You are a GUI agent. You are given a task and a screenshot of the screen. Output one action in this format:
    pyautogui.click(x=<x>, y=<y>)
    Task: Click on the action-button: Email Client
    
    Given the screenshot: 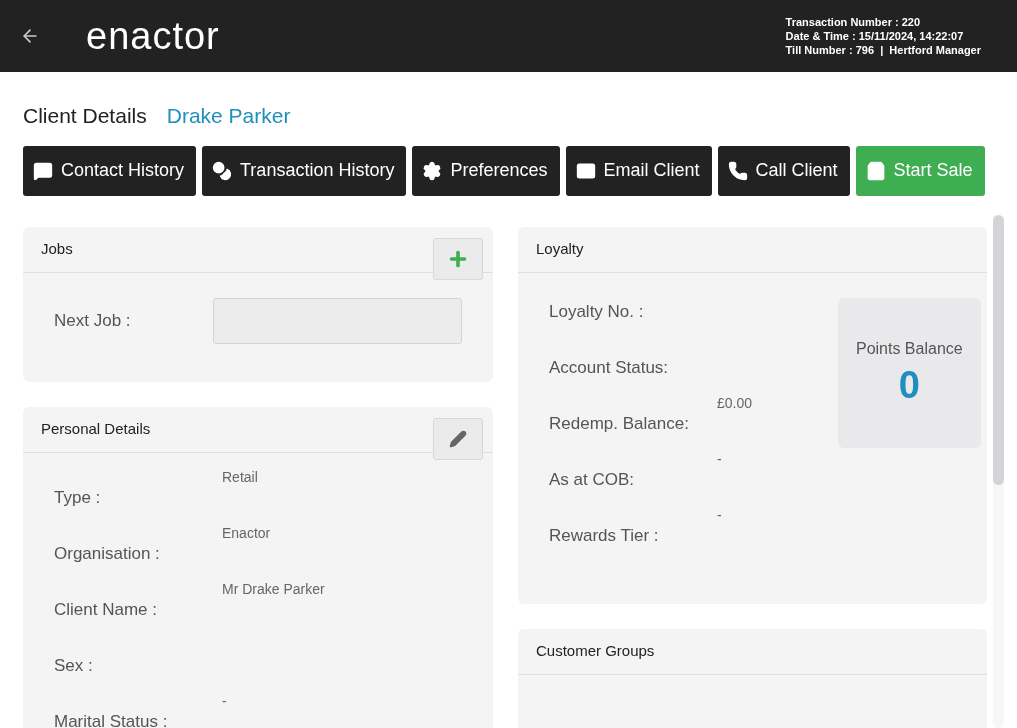 What is the action you would take?
    pyautogui.click(x=638, y=170)
    